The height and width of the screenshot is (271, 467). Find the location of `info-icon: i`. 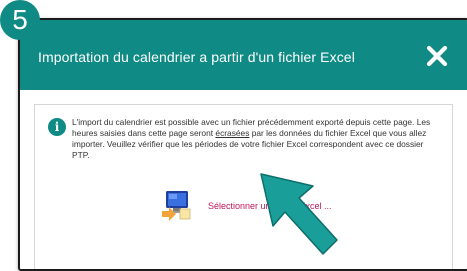

info-icon: i is located at coordinates (57, 127).